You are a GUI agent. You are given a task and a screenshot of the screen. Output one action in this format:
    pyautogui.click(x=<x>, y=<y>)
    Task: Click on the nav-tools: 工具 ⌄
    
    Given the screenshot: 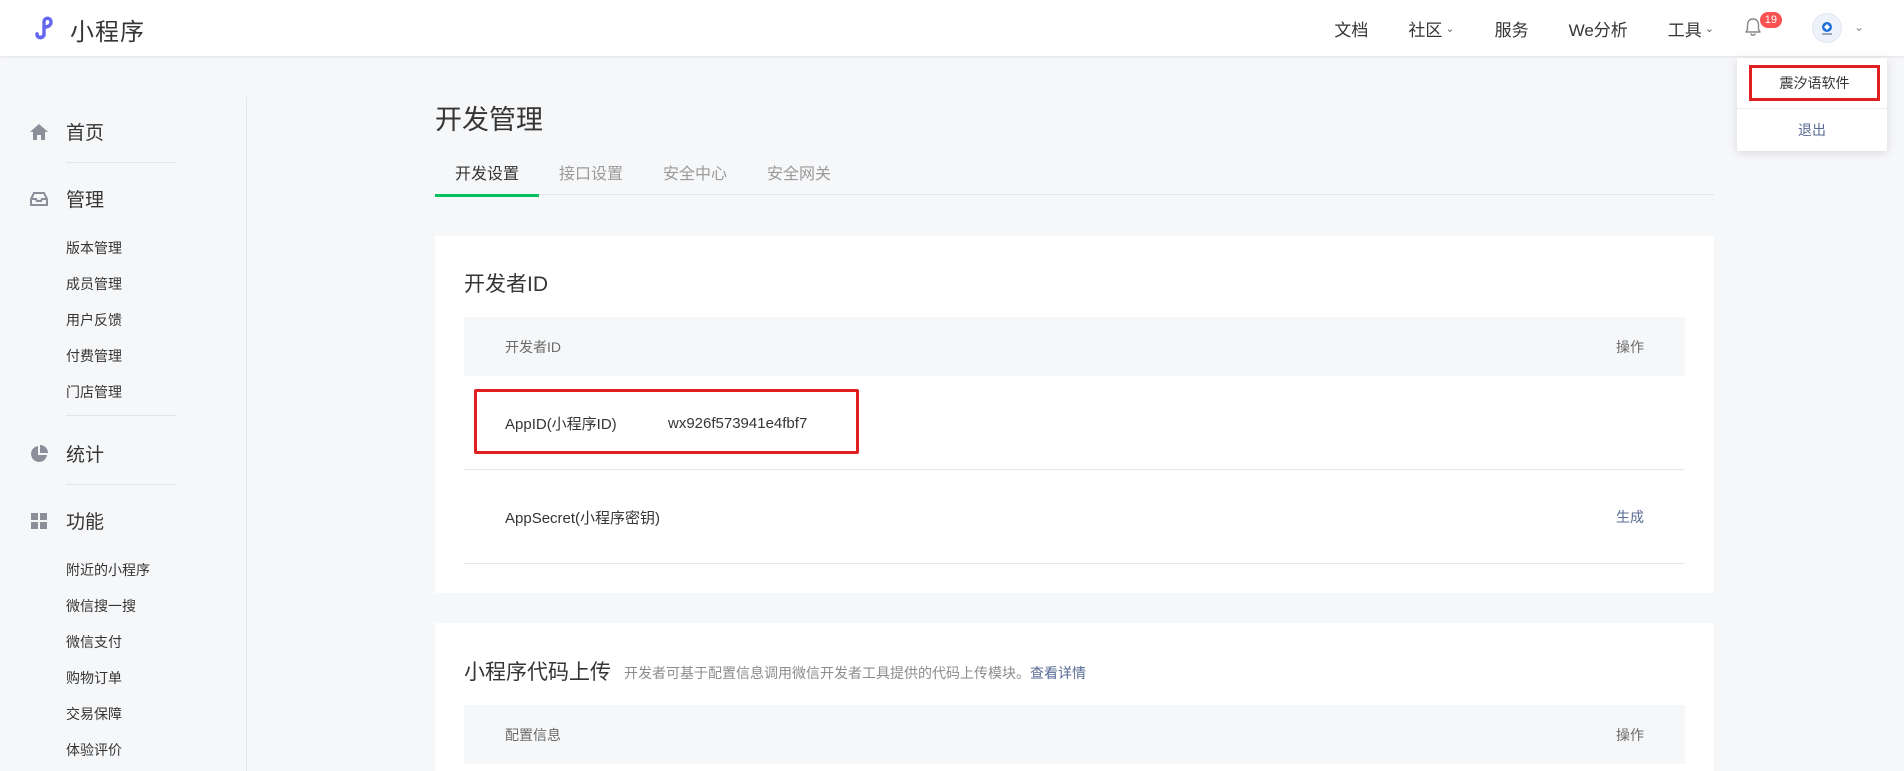 What is the action you would take?
    pyautogui.click(x=1691, y=28)
    